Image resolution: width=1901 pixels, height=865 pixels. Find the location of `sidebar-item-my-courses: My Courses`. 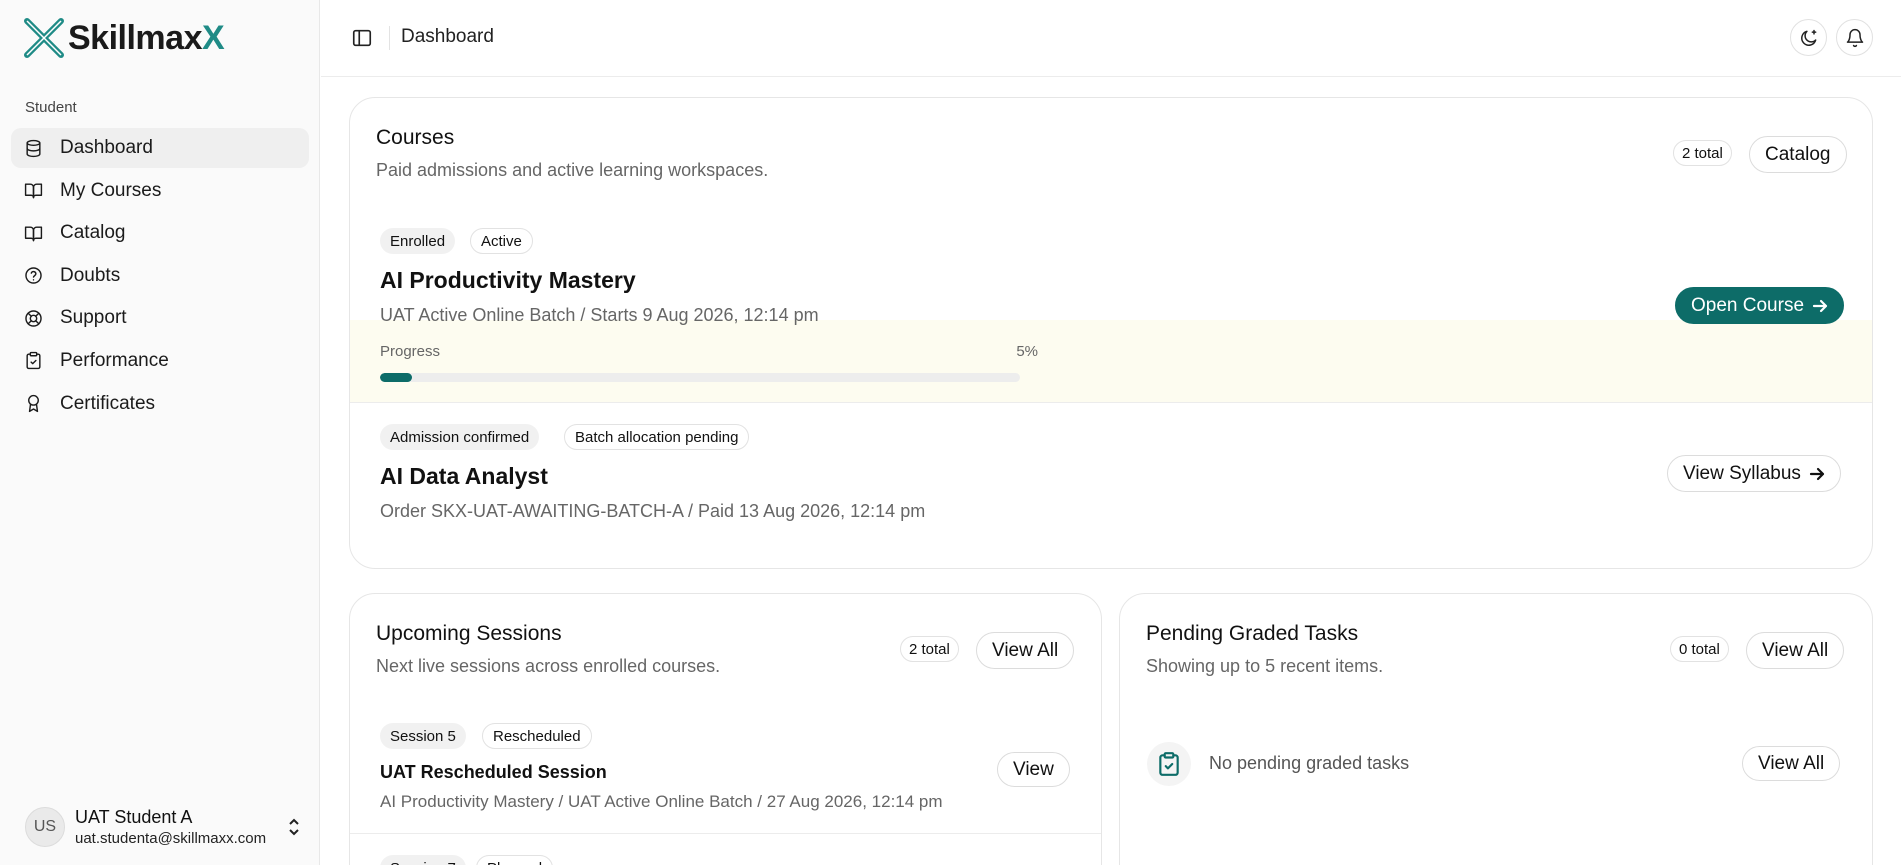

sidebar-item-my-courses: My Courses is located at coordinates (160, 191).